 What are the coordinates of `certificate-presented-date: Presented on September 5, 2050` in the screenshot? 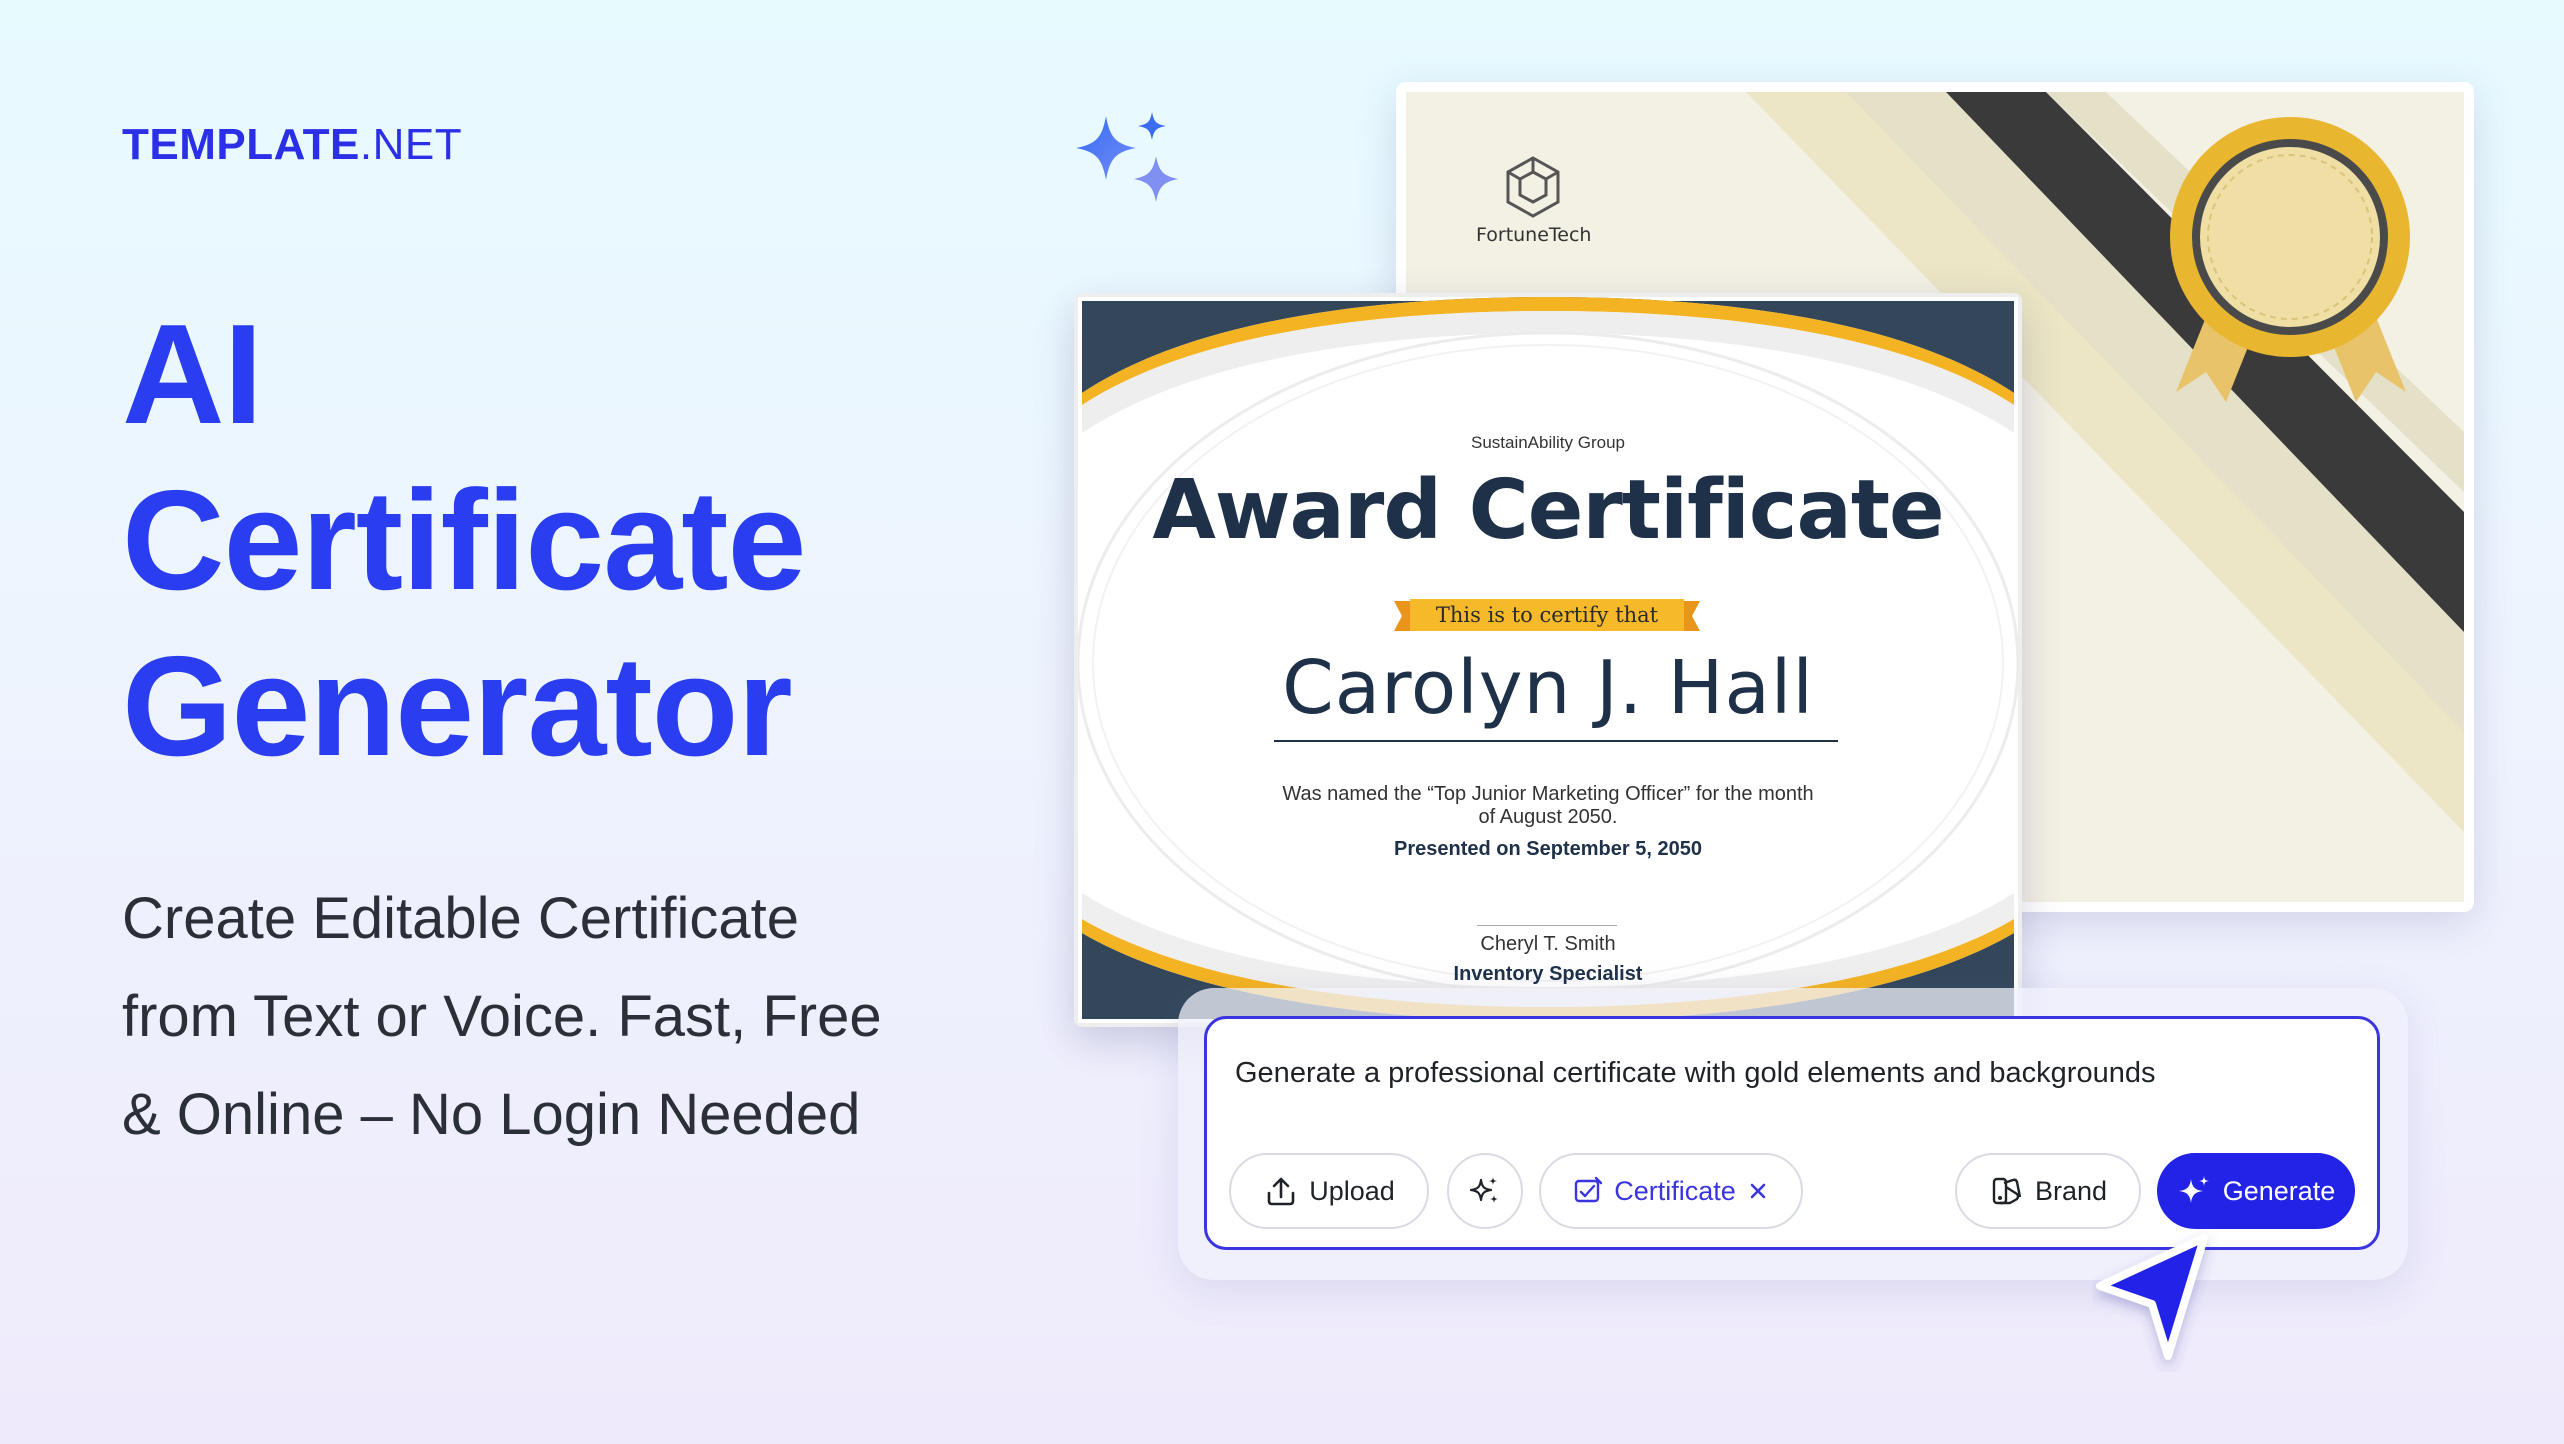 It's located at (1548, 849).